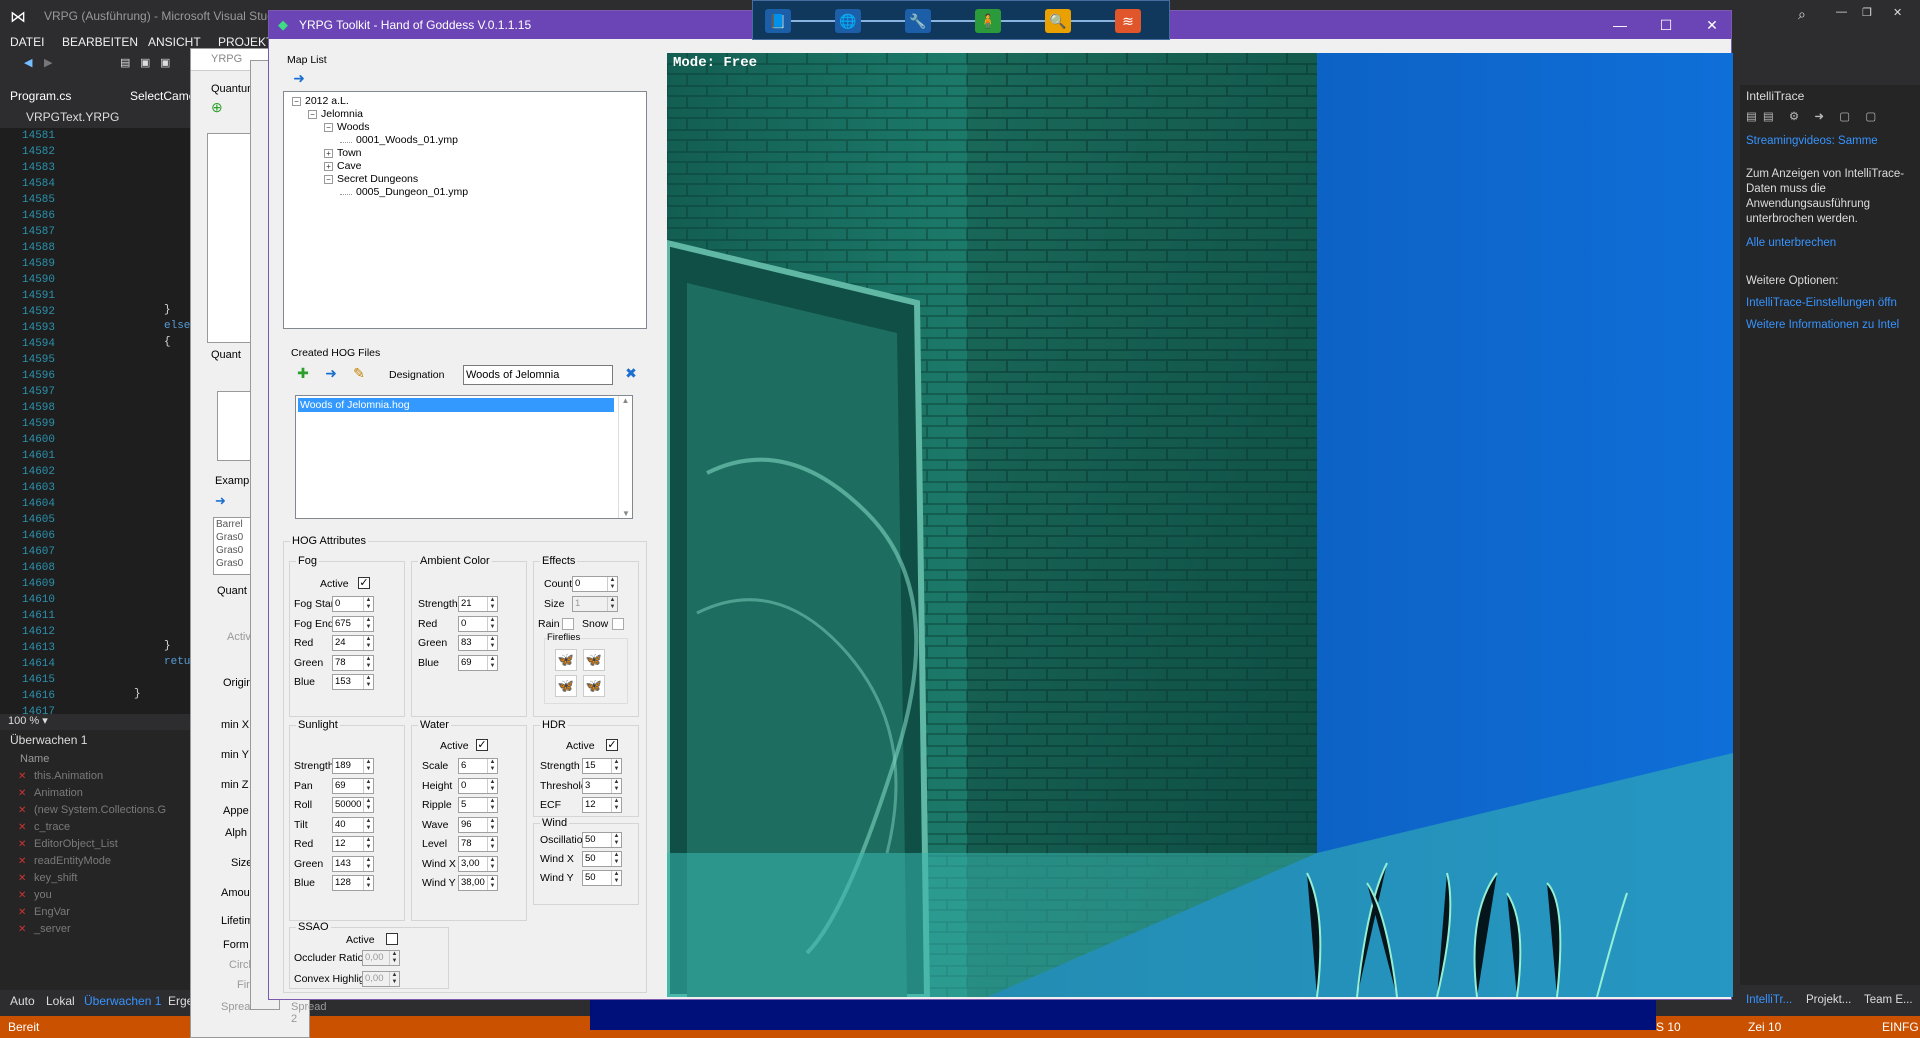 This screenshot has height=1038, width=1920. What do you see at coordinates (122, 1001) in the screenshot?
I see `tab-ueberwachen: Überwachen 1` at bounding box center [122, 1001].